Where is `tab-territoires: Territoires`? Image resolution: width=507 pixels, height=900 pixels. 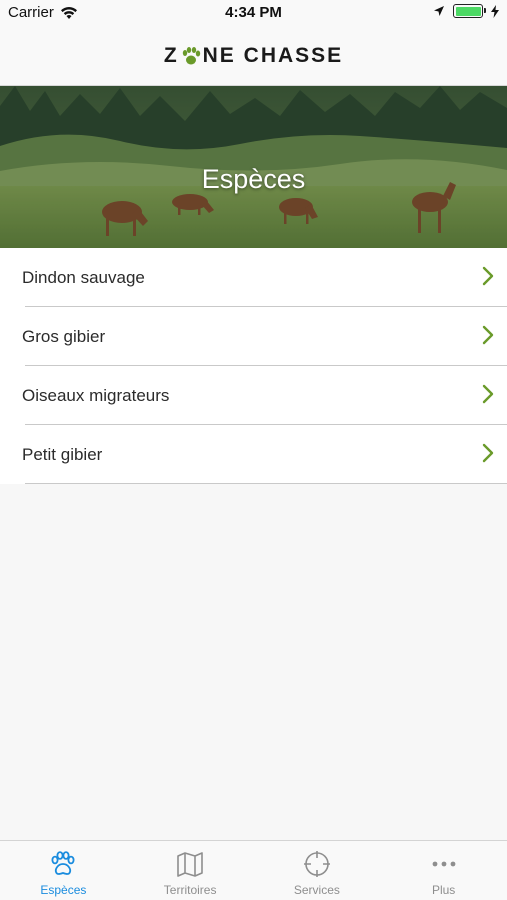
tab-territoires: Territoires is located at coordinates (190, 870).